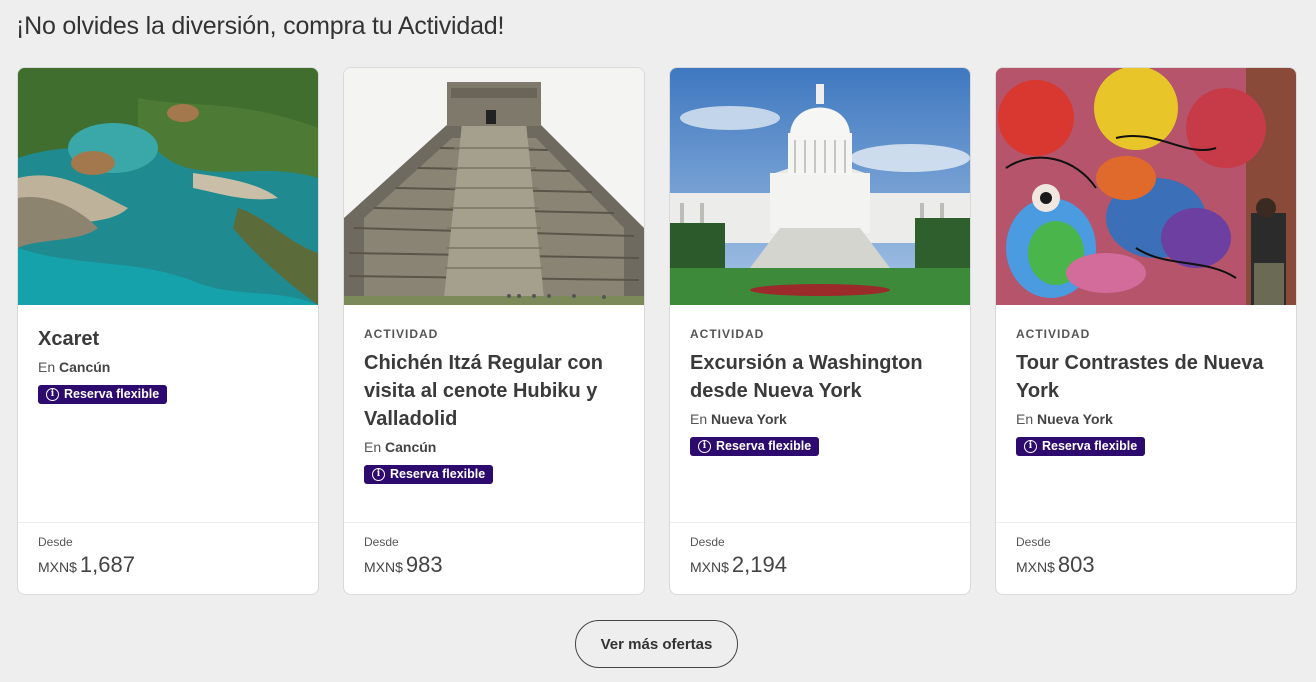 Image resolution: width=1316 pixels, height=682 pixels. I want to click on activity-image-xcaret, so click(168, 186).